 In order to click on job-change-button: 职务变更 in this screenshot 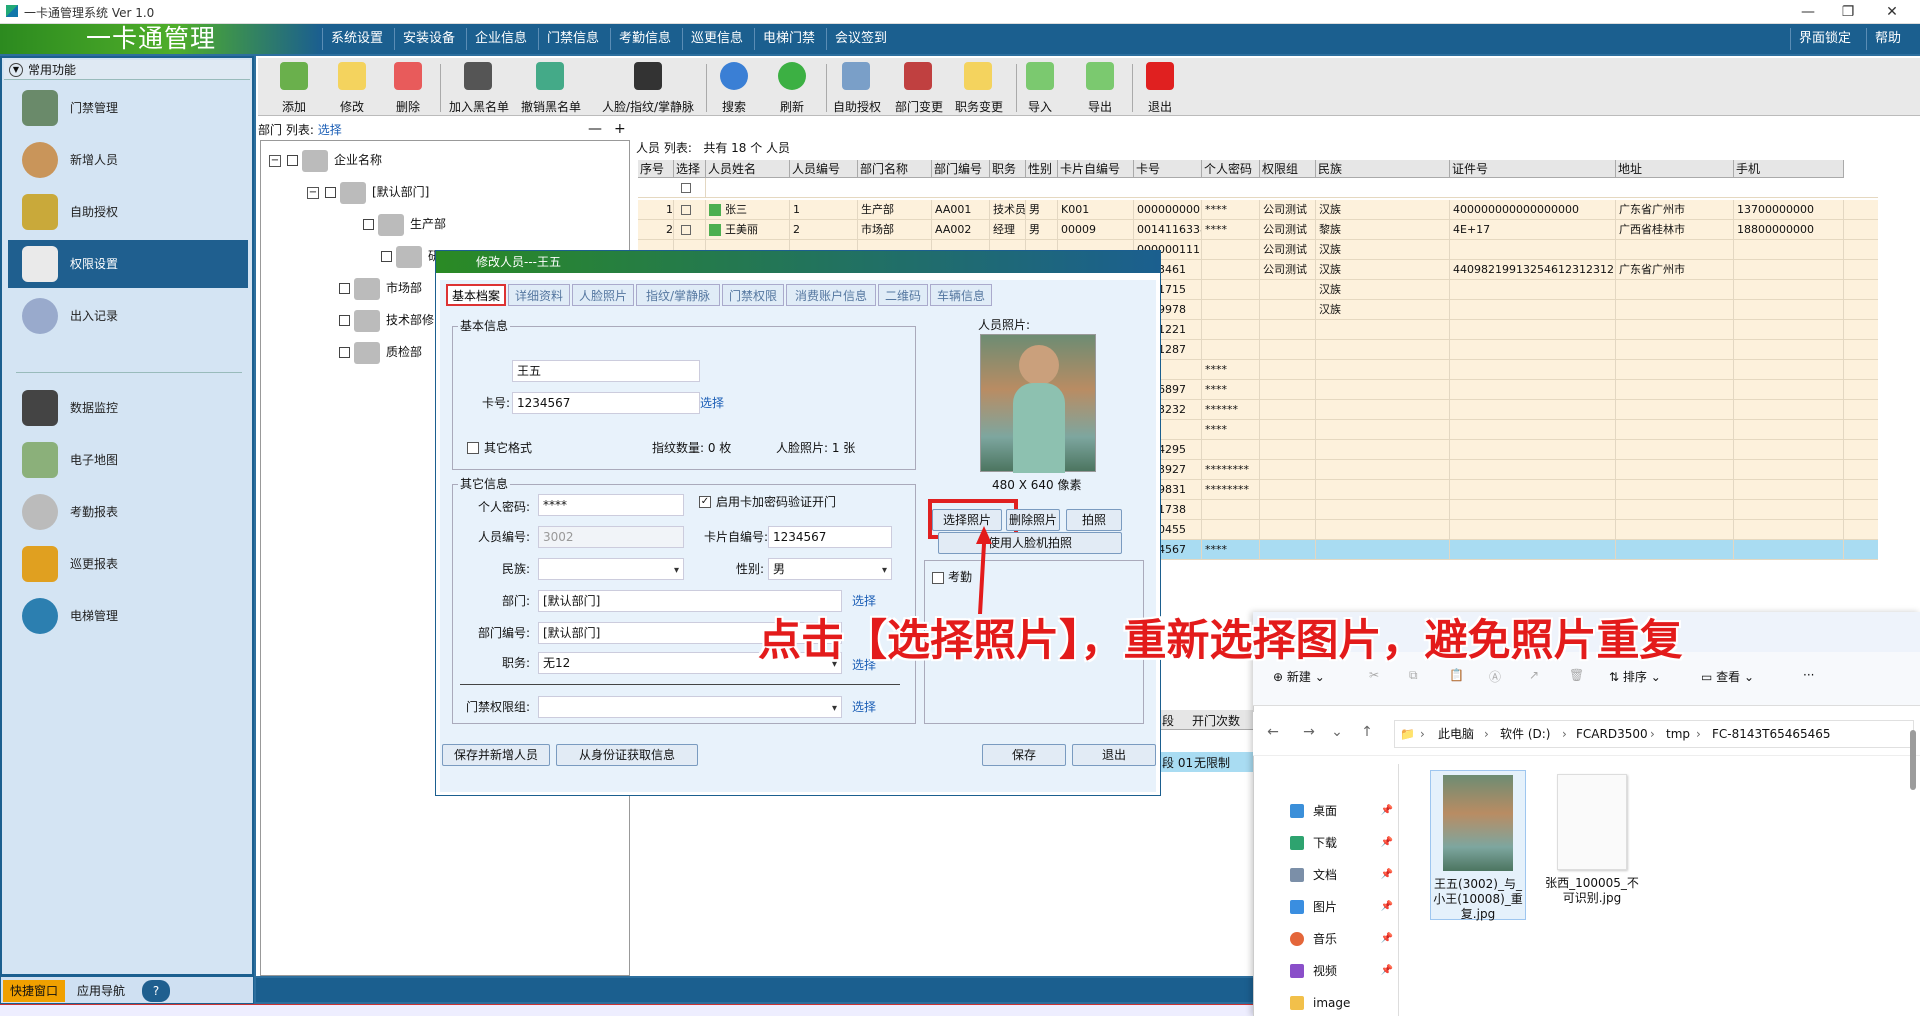, I will do `click(979, 88)`.